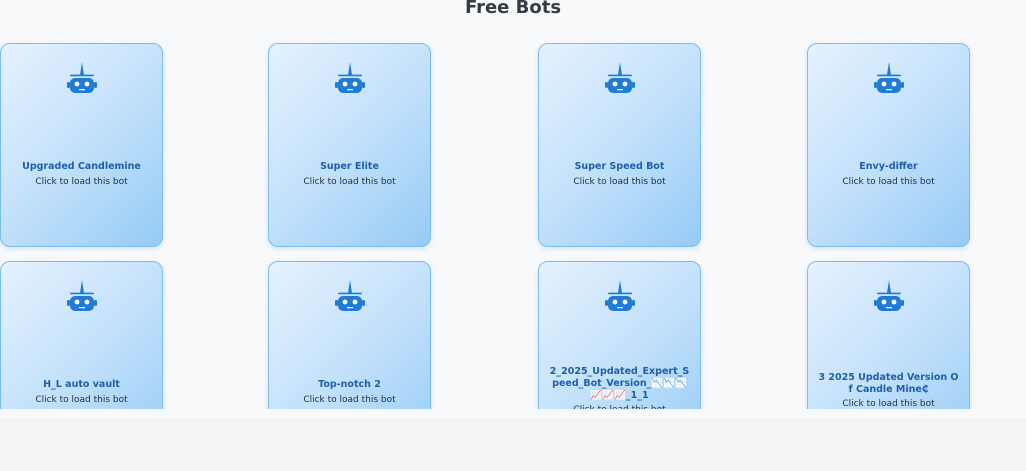 This screenshot has height=471, width=1026. What do you see at coordinates (349, 335) in the screenshot?
I see `bot-card-top-notch-2: Top-notch 2 Click to load this bot` at bounding box center [349, 335].